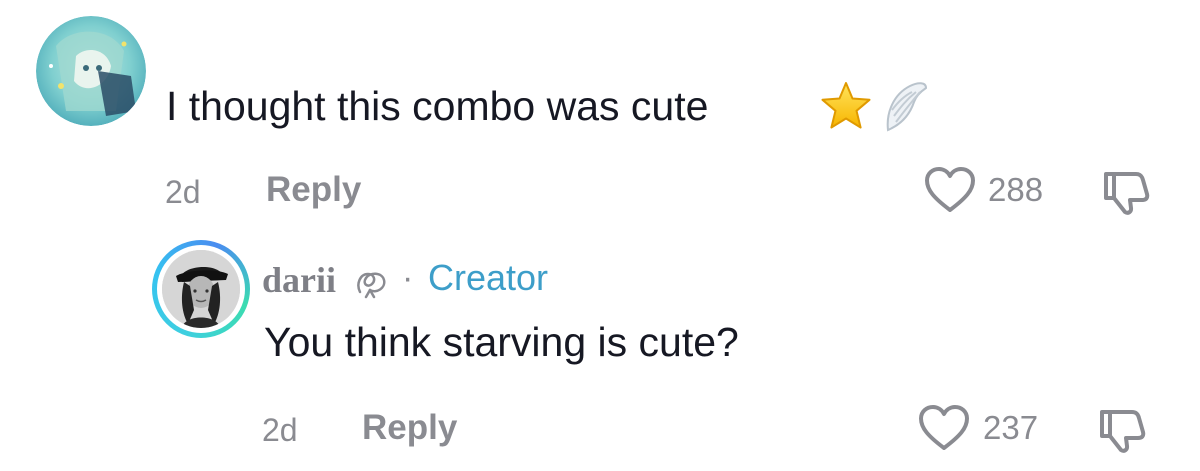 Image resolution: width=1200 pixels, height=471 pixels. Describe the element at coordinates (183, 192) in the screenshot. I see `comment-timestamp: 2d` at that location.